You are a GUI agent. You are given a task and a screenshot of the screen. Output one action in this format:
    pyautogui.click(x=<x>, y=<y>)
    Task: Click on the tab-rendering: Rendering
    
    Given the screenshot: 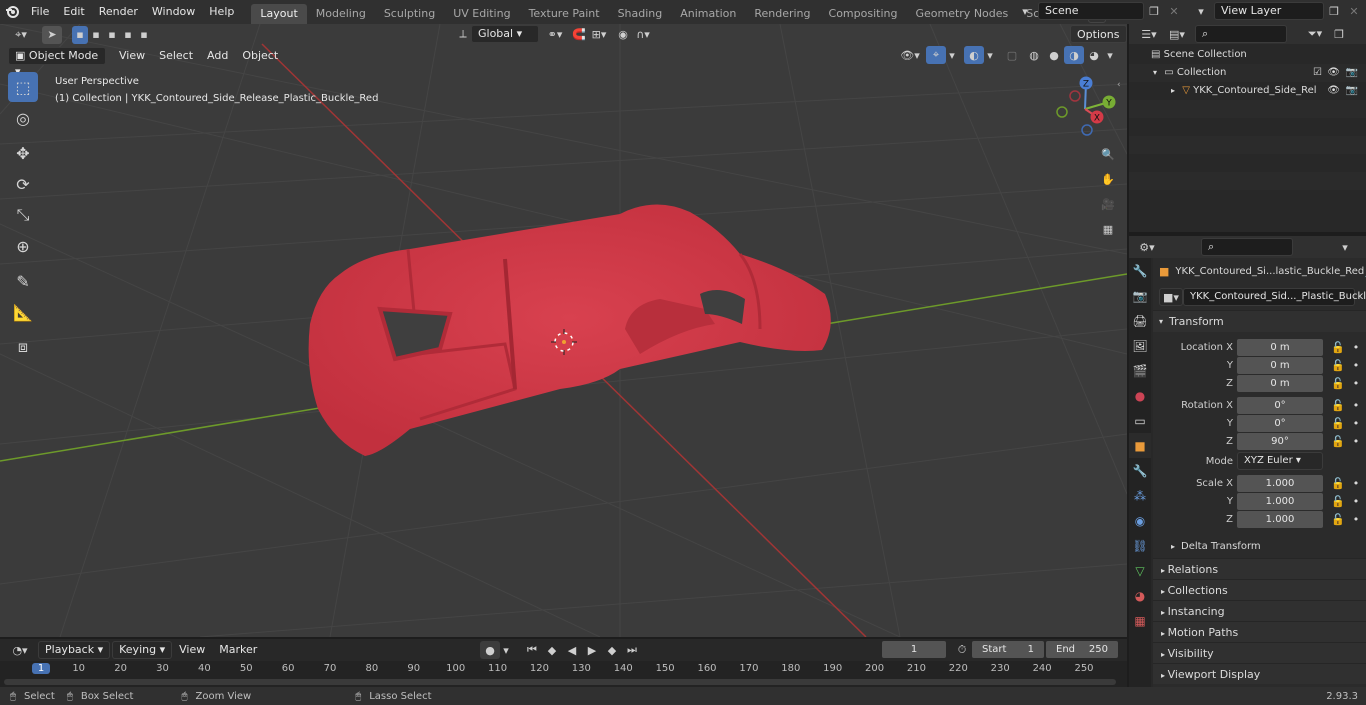 What is the action you would take?
    pyautogui.click(x=782, y=14)
    